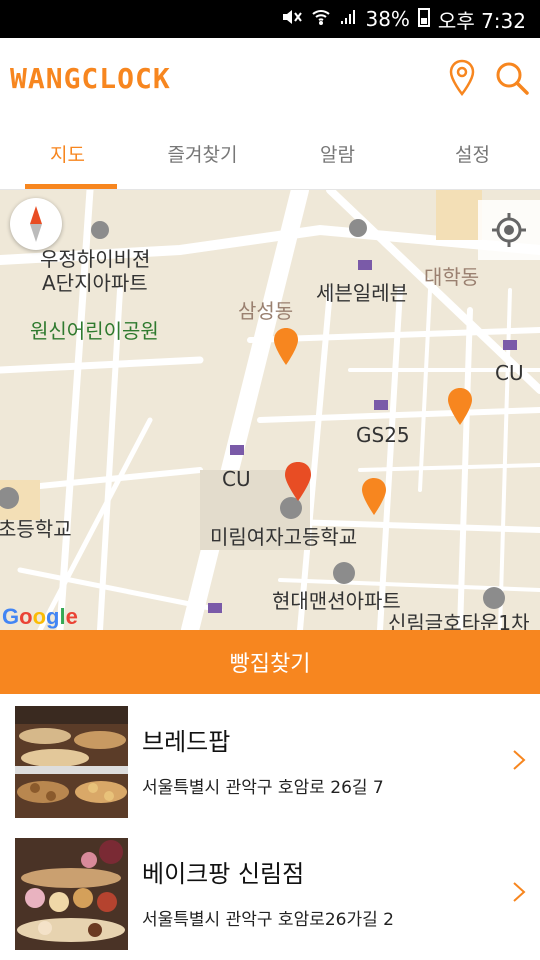  What do you see at coordinates (67, 153) in the screenshot?
I see `tab-map: 지도` at bounding box center [67, 153].